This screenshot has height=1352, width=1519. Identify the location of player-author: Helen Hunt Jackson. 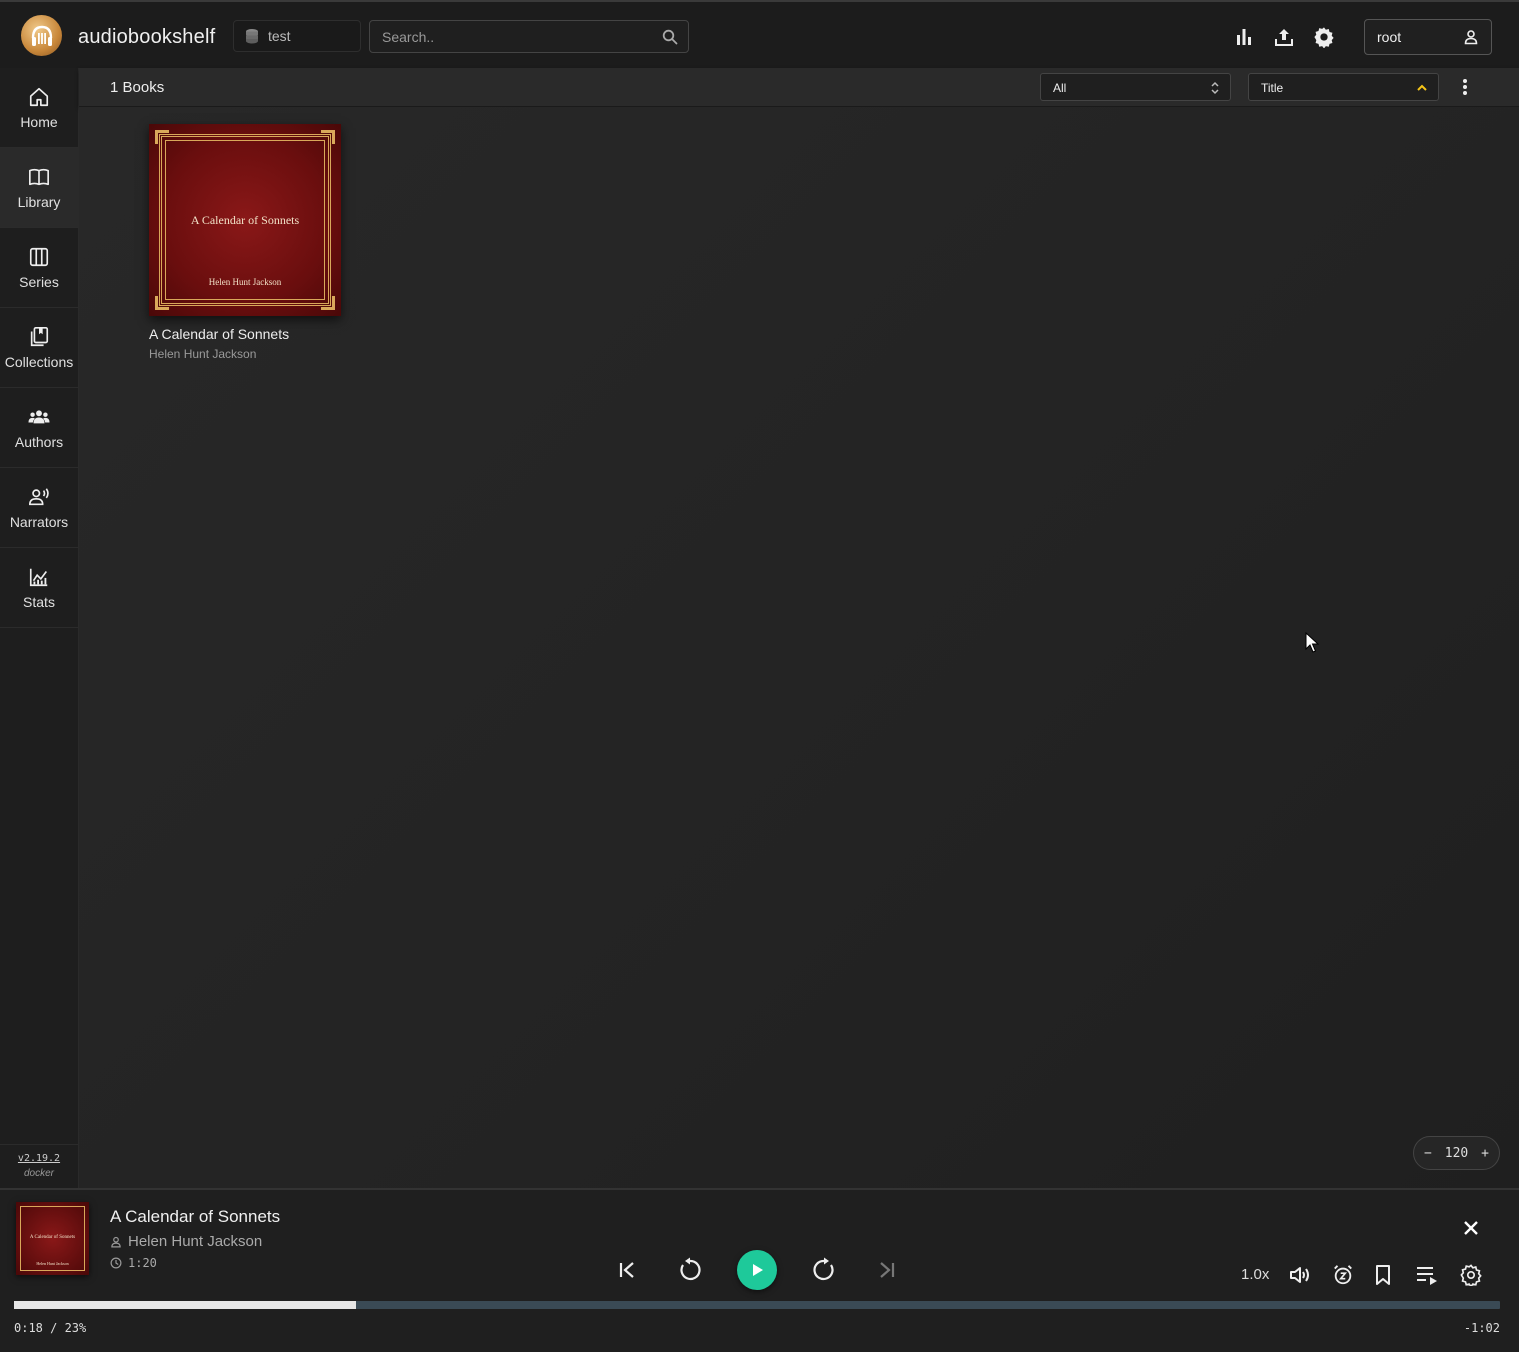
(186, 1241).